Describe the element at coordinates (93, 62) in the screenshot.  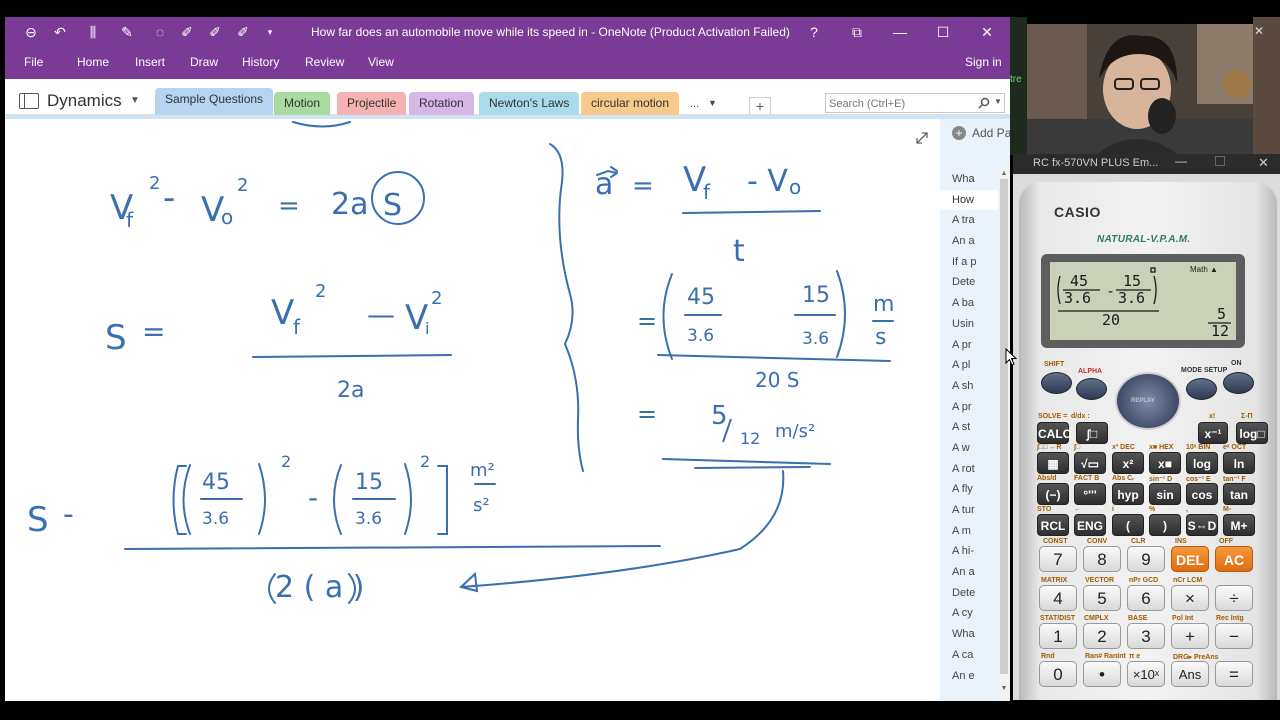
I see `menu-home: Home` at that location.